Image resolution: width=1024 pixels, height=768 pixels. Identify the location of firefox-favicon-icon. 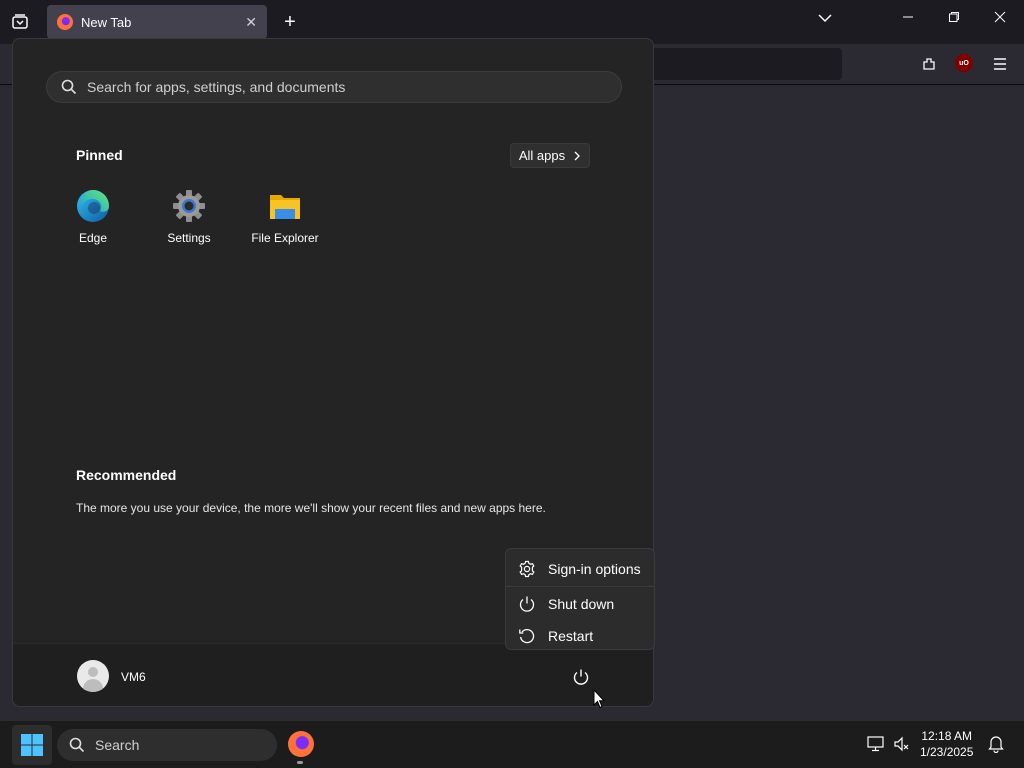
(65, 22).